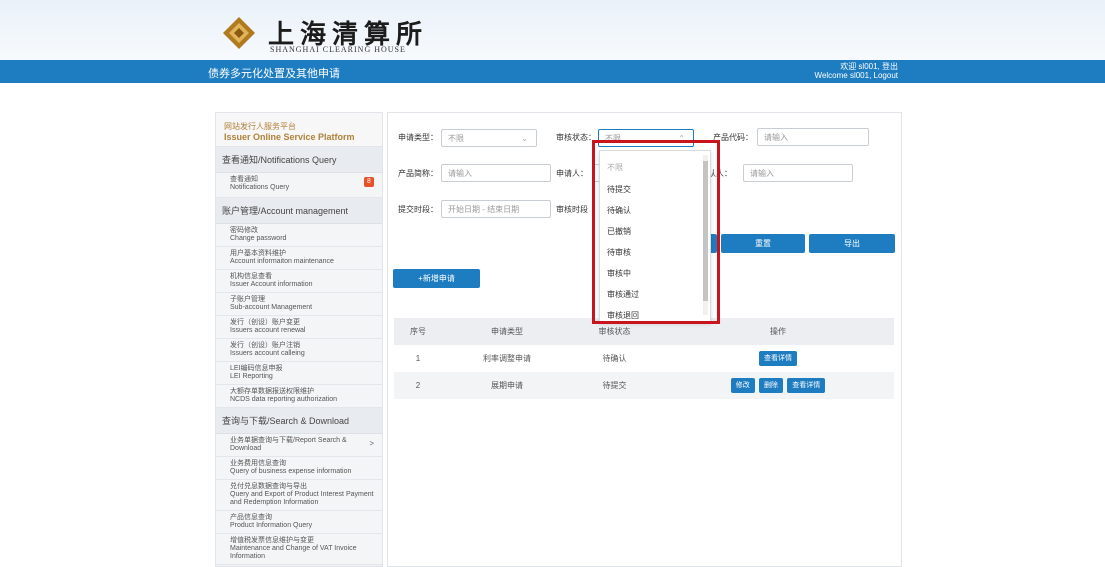 This screenshot has height=567, width=1105. What do you see at coordinates (289, 137) in the screenshot?
I see `platform-title-en: Issuer Online Service Platform` at bounding box center [289, 137].